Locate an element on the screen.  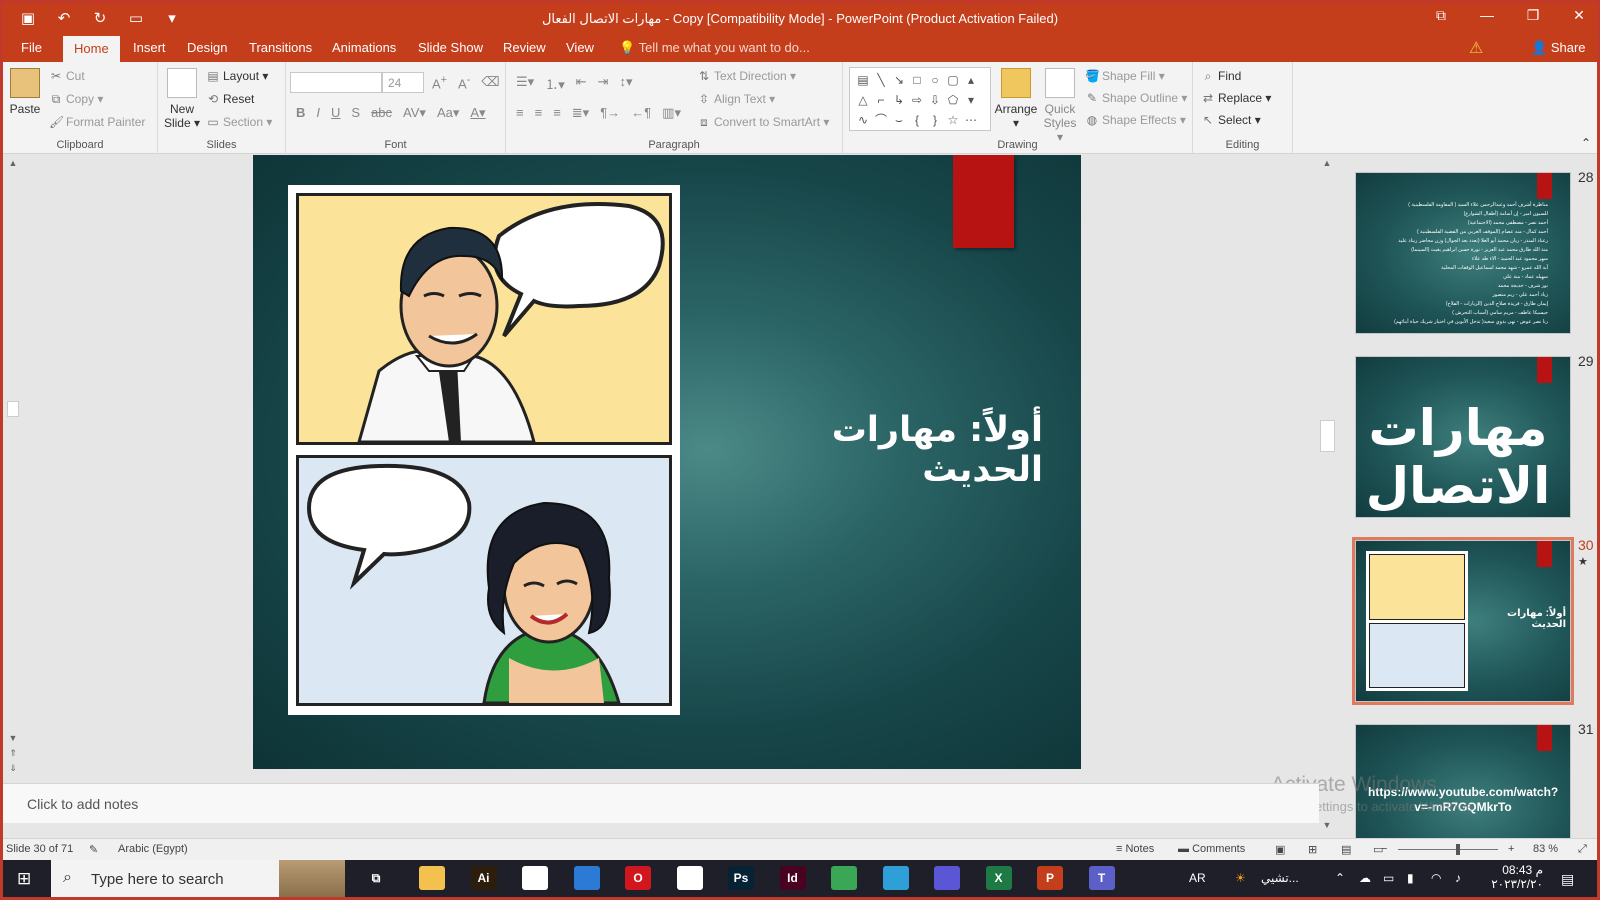
reading-view-icon: ▤ is located at coordinates (1346, 849).